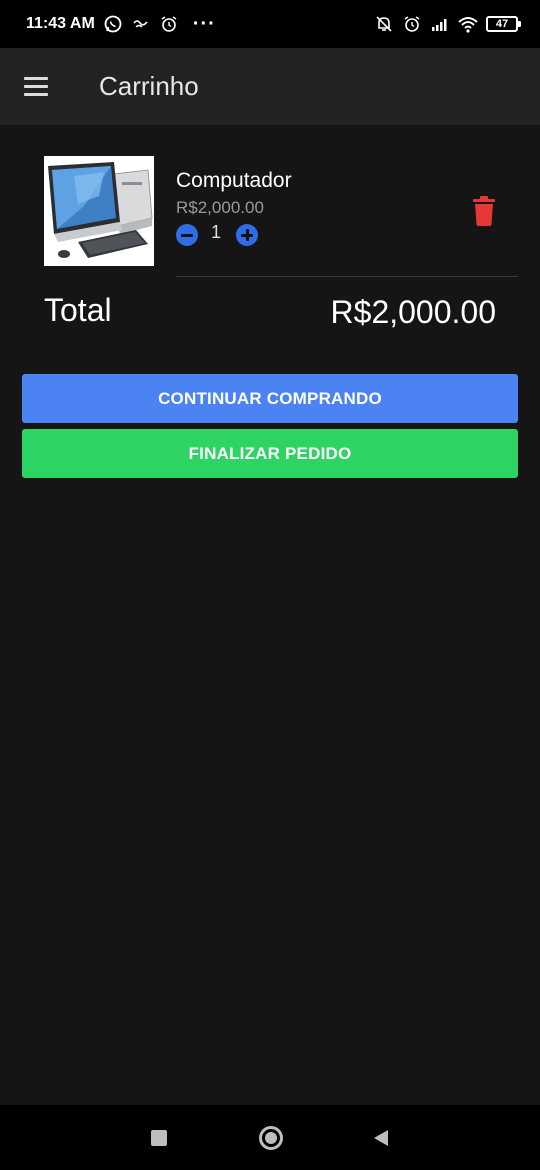 The width and height of the screenshot is (540, 1170). I want to click on decrease-quantity-button, so click(187, 235).